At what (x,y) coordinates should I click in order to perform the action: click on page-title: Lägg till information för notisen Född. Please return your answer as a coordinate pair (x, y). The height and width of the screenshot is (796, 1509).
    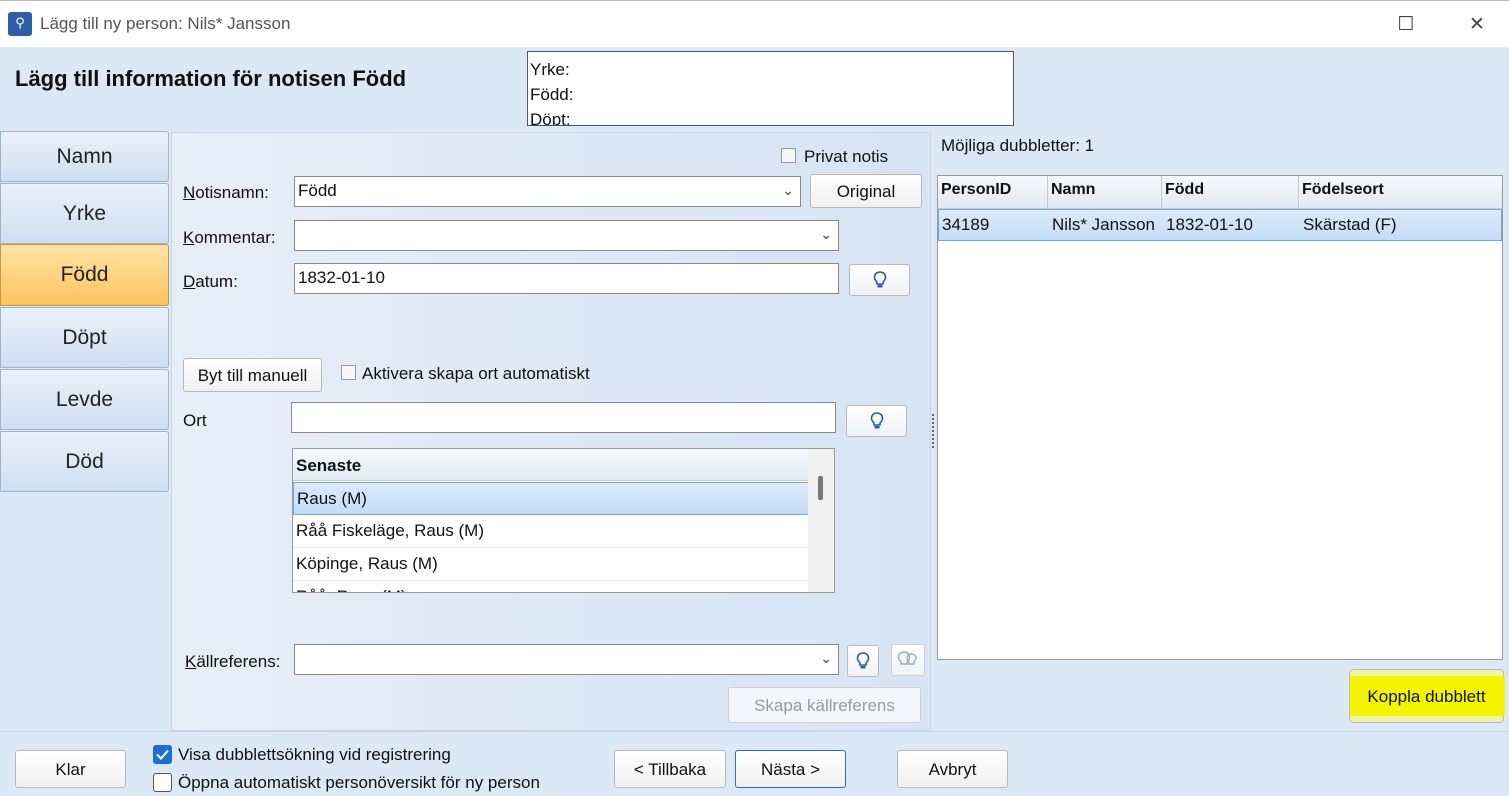
    Looking at the image, I should click on (211, 78).